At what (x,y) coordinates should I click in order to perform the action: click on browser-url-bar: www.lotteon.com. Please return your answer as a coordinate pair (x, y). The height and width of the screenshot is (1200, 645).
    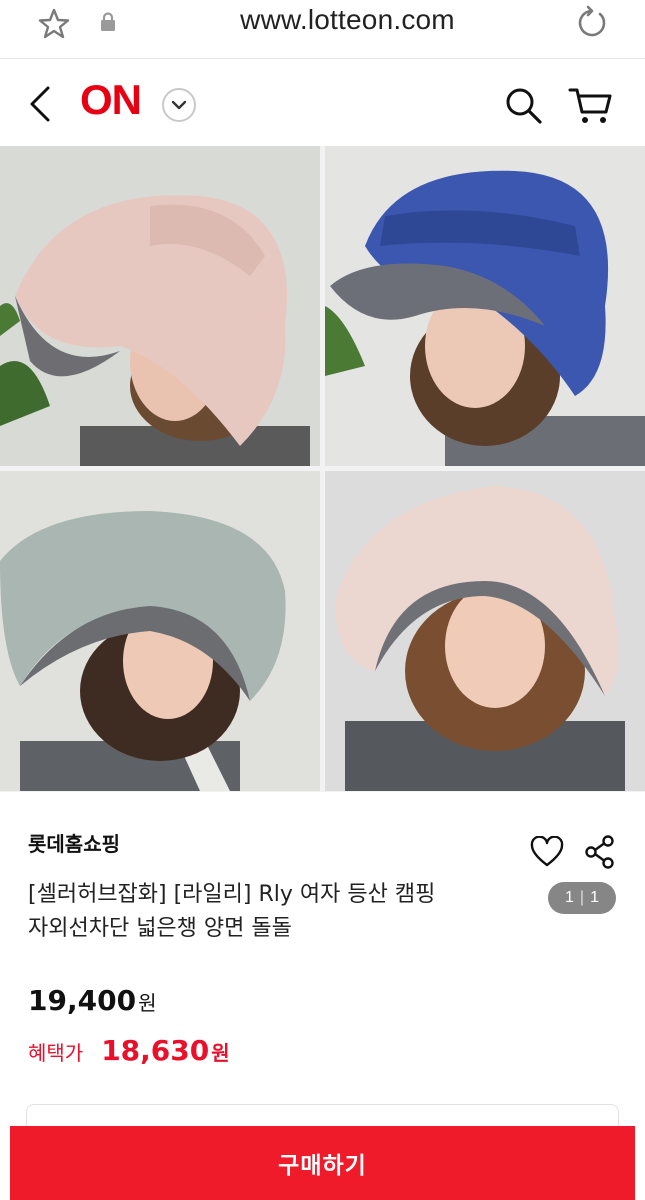
    Looking at the image, I should click on (322, 25).